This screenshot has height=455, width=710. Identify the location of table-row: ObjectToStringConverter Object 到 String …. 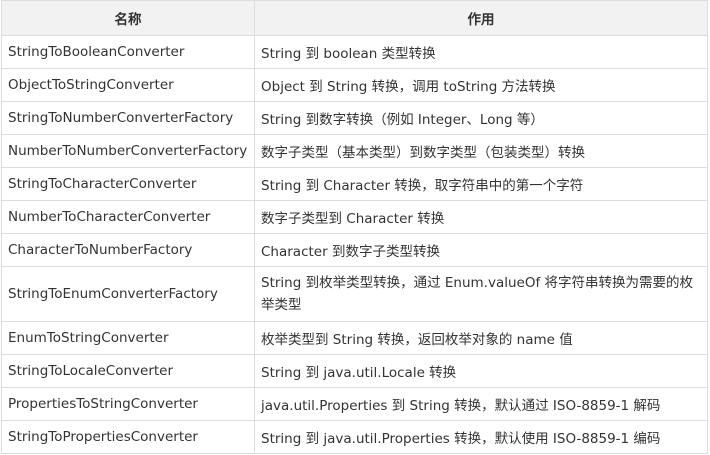
(354, 85).